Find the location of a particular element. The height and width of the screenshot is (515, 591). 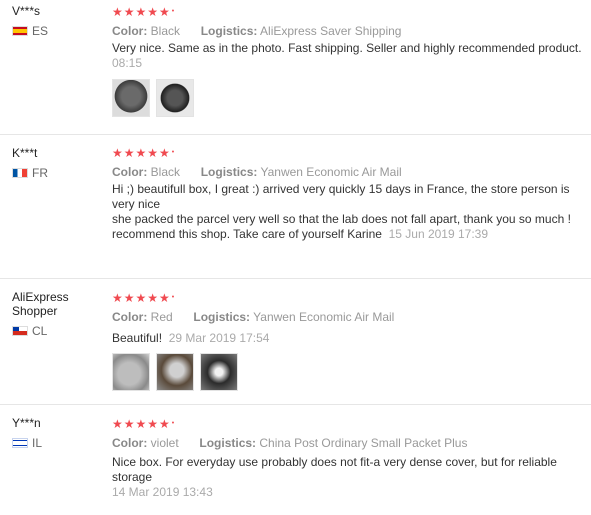

country-code: CL is located at coordinates (40, 331).